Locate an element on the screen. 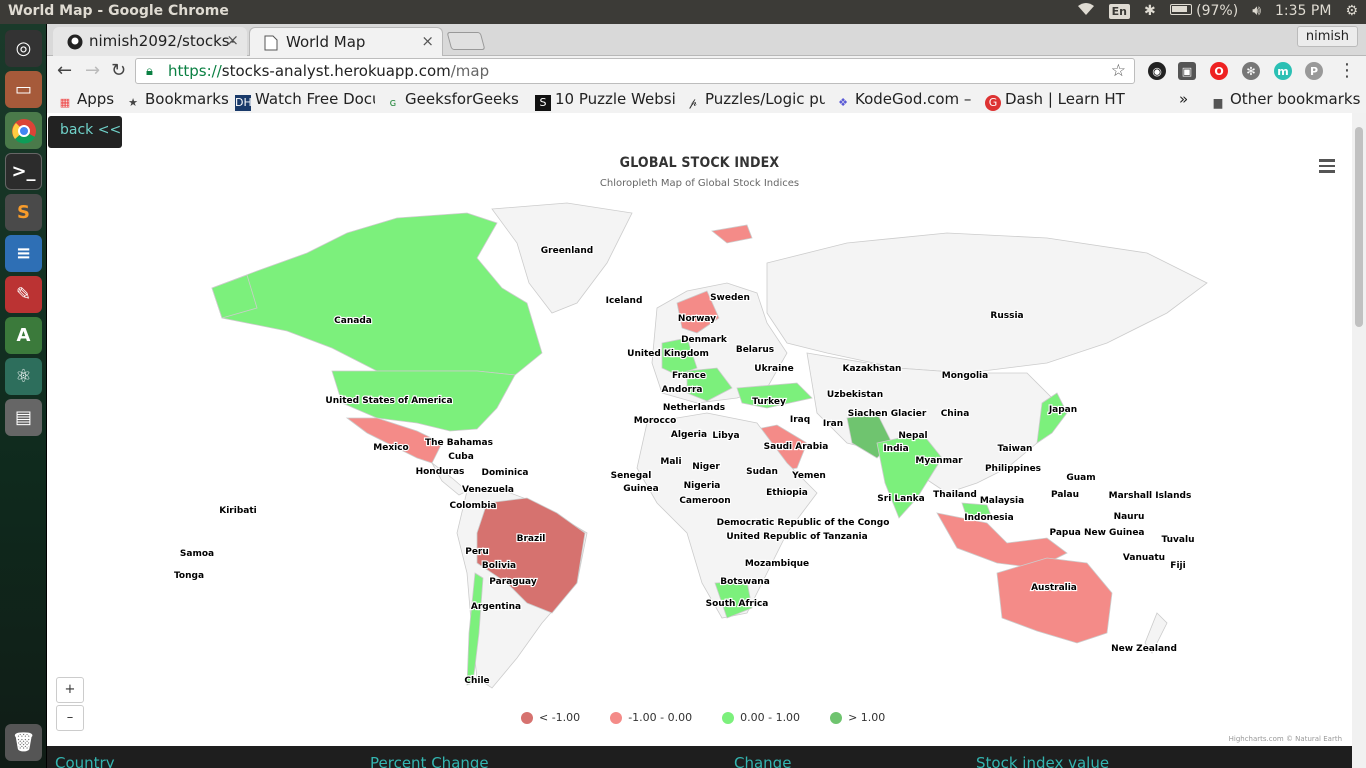 The width and height of the screenshot is (1366, 768). country-label: China is located at coordinates (955, 414).